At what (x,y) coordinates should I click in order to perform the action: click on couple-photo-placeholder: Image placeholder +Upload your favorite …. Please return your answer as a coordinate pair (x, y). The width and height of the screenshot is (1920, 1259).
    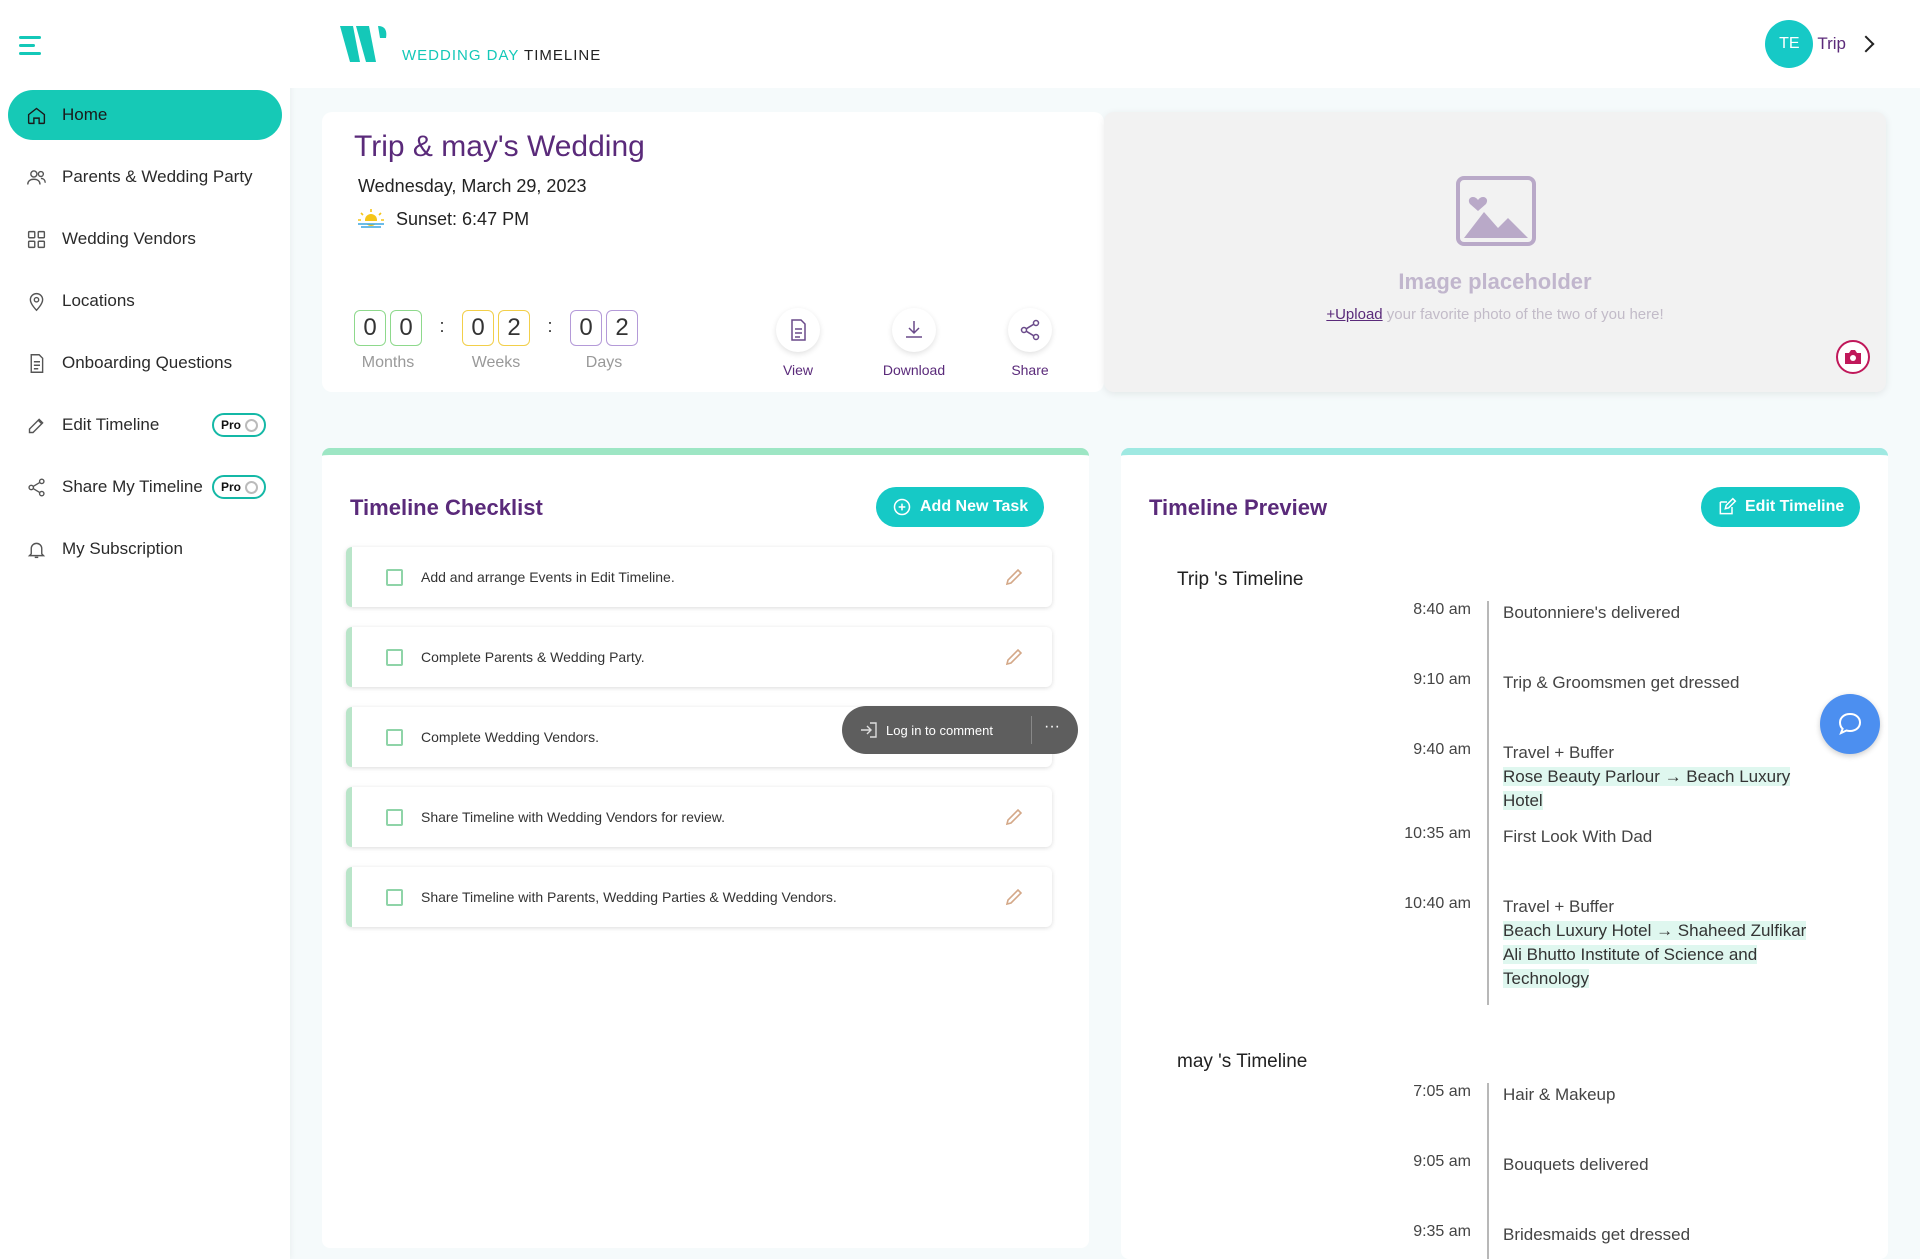
    Looking at the image, I should click on (1495, 252).